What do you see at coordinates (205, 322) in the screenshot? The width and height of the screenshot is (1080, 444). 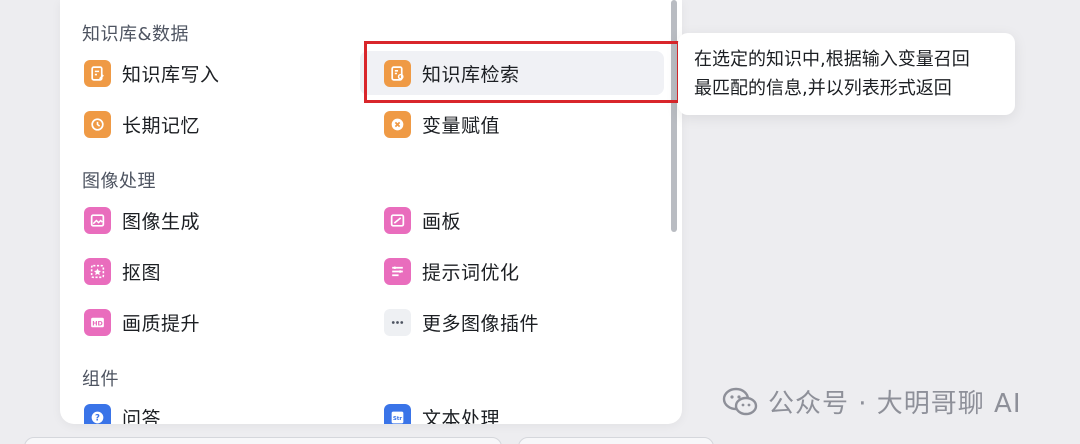 I see `menu-item-quality-upscale: HD 画质提升` at bounding box center [205, 322].